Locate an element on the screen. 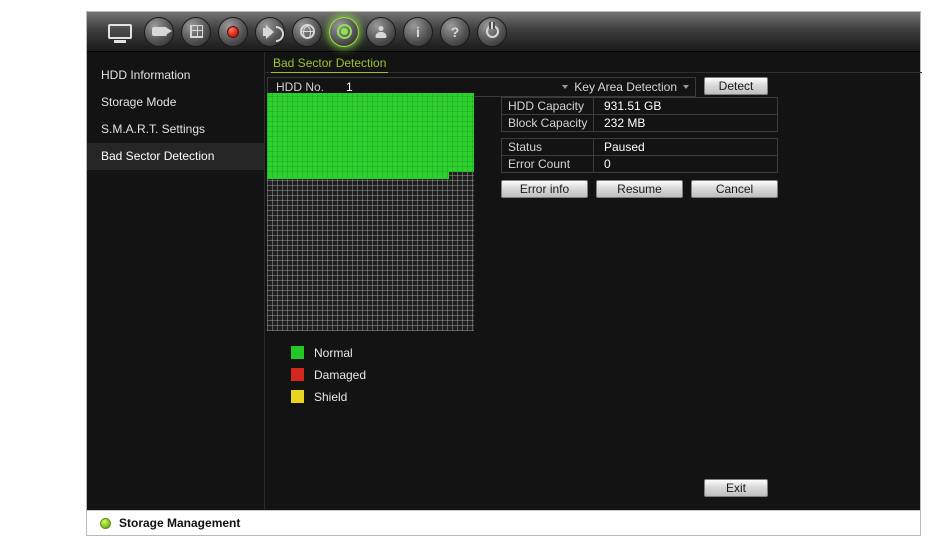  power-glyph is located at coordinates (492, 31).